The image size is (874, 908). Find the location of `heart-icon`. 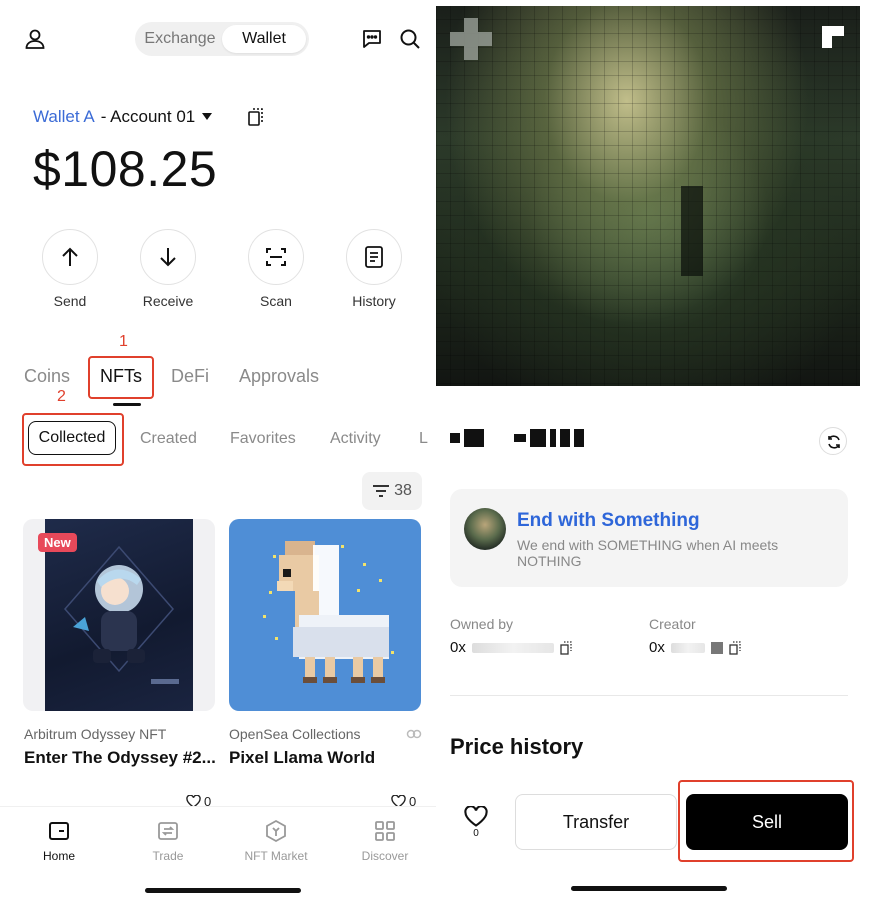

heart-icon is located at coordinates (476, 816).